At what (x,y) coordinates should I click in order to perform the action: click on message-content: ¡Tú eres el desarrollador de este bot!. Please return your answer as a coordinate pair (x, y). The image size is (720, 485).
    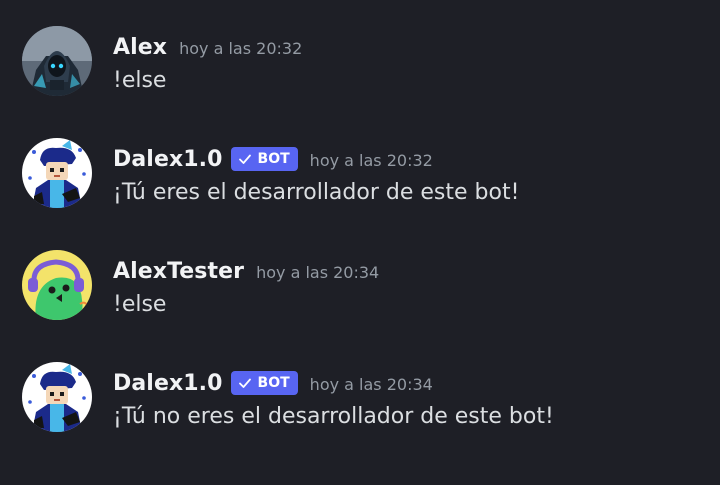
    Looking at the image, I should click on (316, 192).